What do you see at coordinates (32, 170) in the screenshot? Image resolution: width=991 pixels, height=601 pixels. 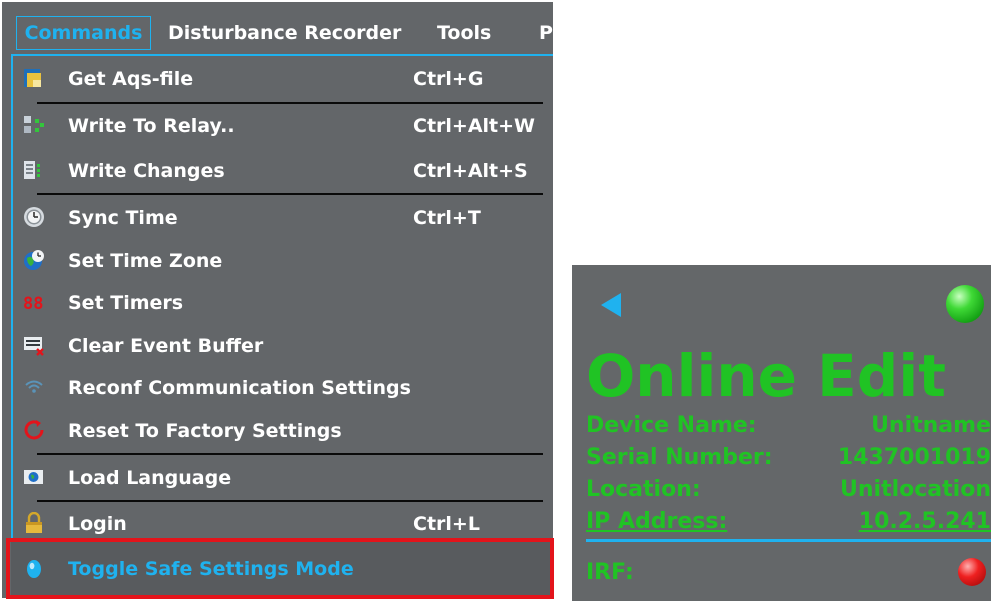 I see `write-changes-icon` at bounding box center [32, 170].